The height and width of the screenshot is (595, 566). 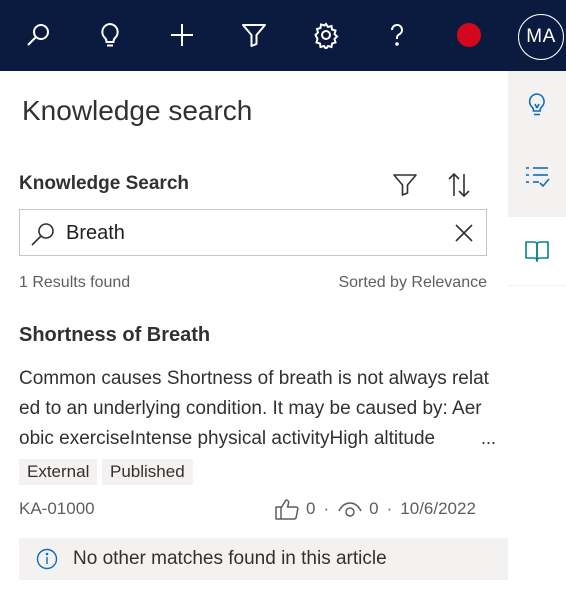 I want to click on eye-icon, so click(x=350, y=509).